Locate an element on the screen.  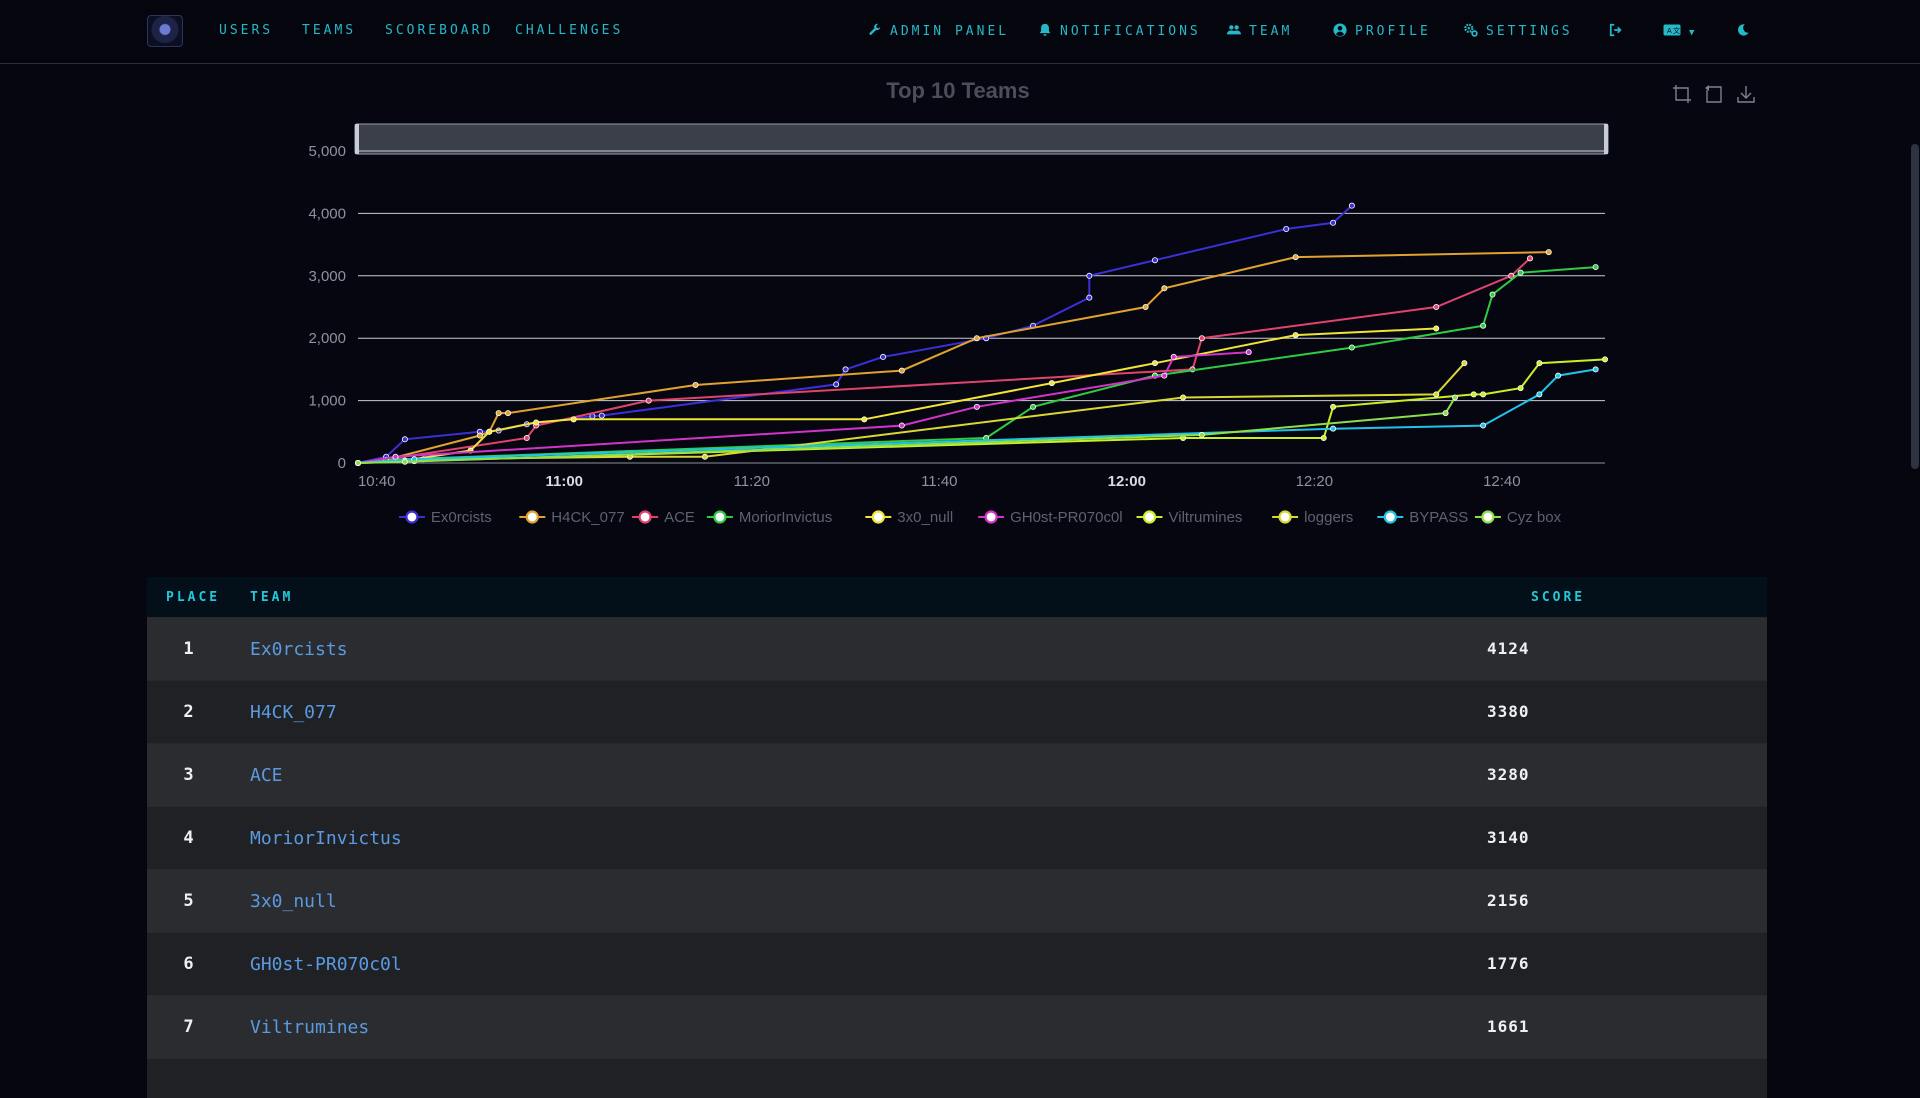
x-tick-label: 11:40 is located at coordinates (939, 481).